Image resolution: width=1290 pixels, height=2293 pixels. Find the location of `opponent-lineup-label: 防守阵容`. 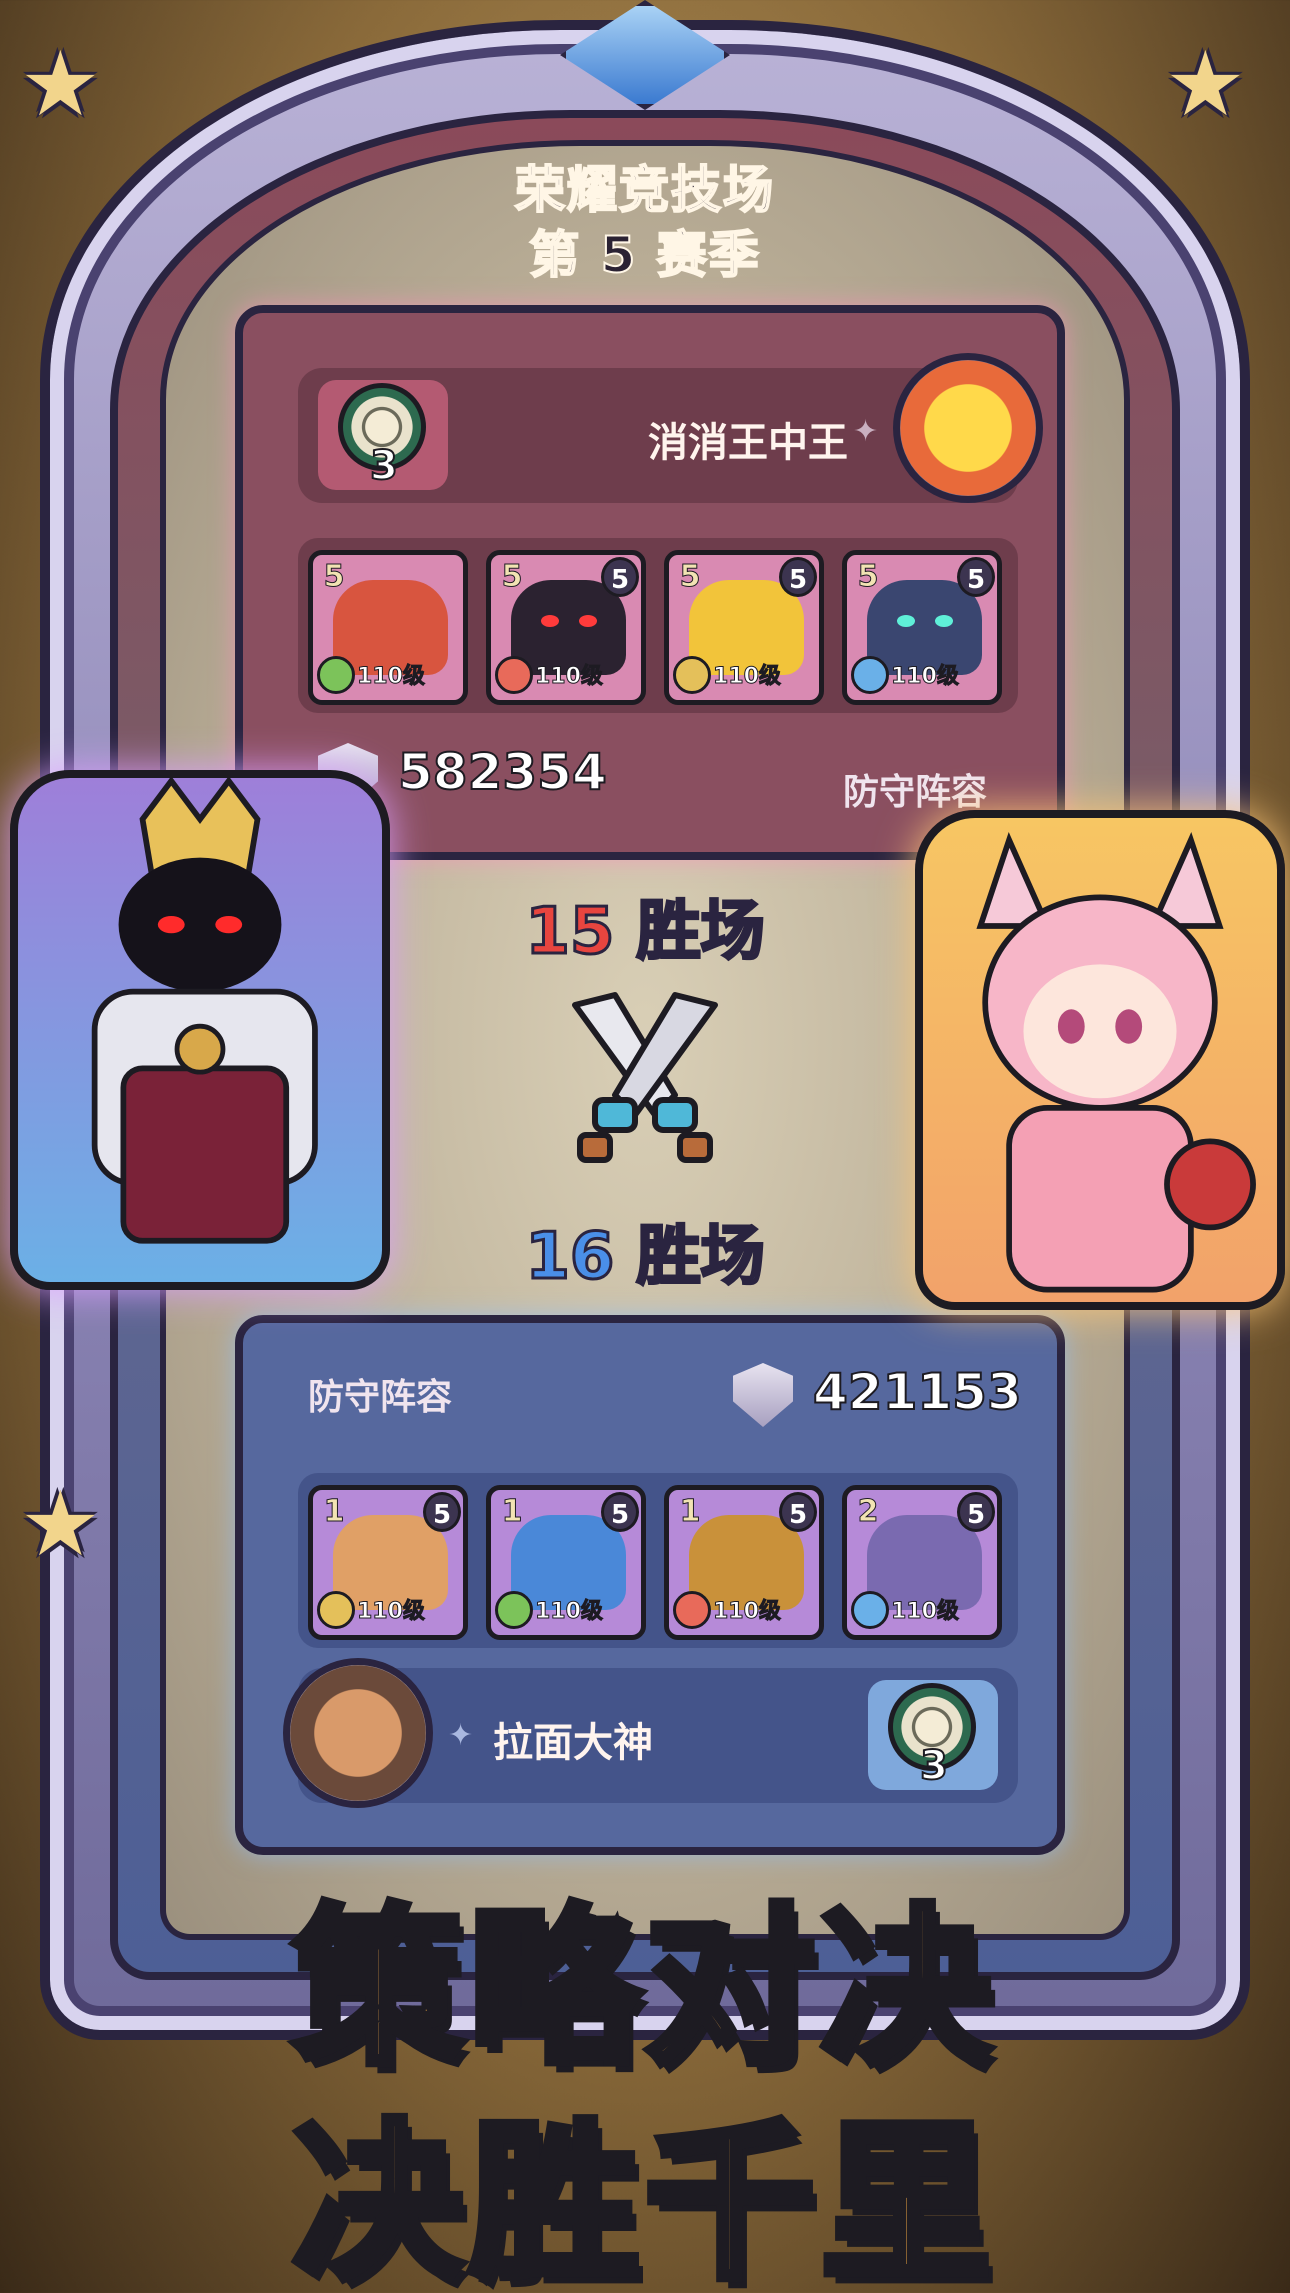

opponent-lineup-label: 防守阵容 is located at coordinates (915, 792).